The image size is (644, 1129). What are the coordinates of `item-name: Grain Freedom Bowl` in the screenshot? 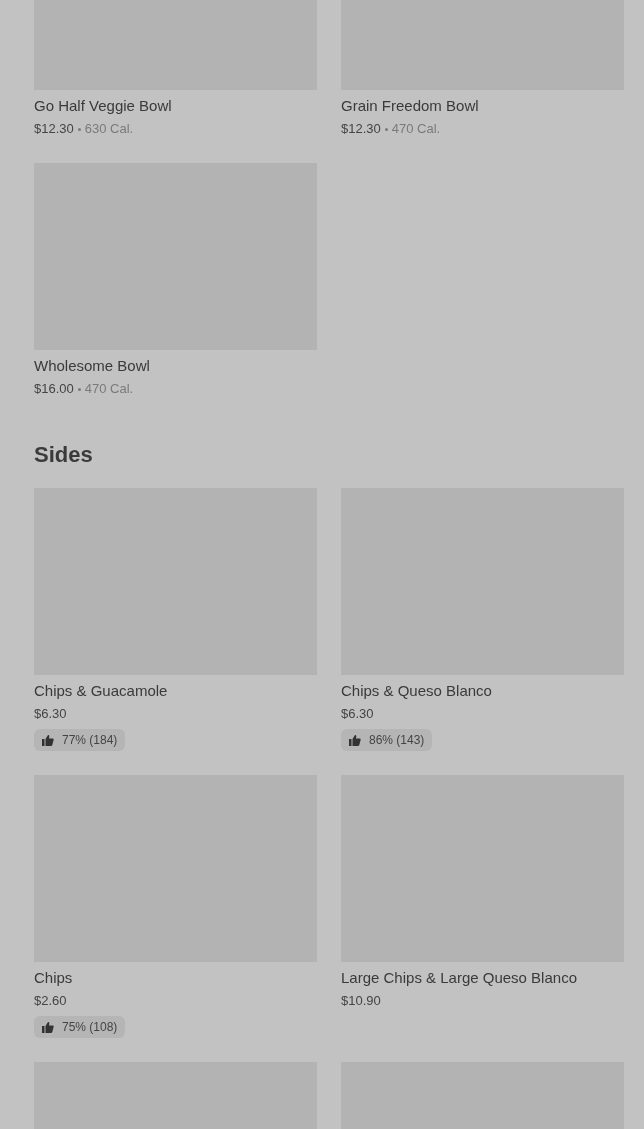 It's located at (410, 106).